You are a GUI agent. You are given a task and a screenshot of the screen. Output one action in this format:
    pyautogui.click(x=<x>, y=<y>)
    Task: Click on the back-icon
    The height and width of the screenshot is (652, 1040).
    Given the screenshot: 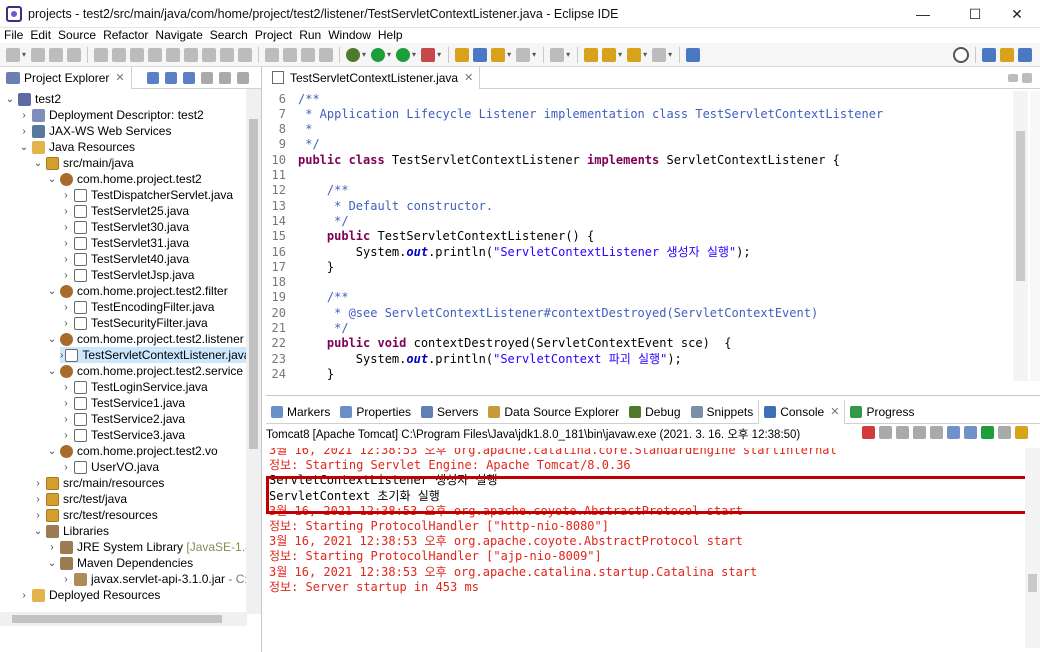 What is the action you would take?
    pyautogui.click(x=634, y=54)
    